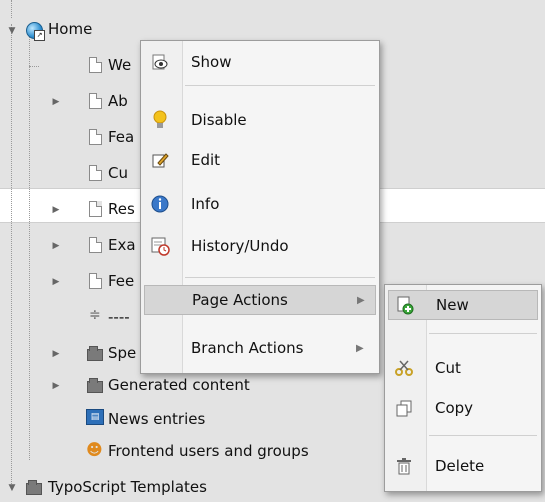 The image size is (545, 502). Describe the element at coordinates (160, 204) in the screenshot. I see `info-icon` at that location.